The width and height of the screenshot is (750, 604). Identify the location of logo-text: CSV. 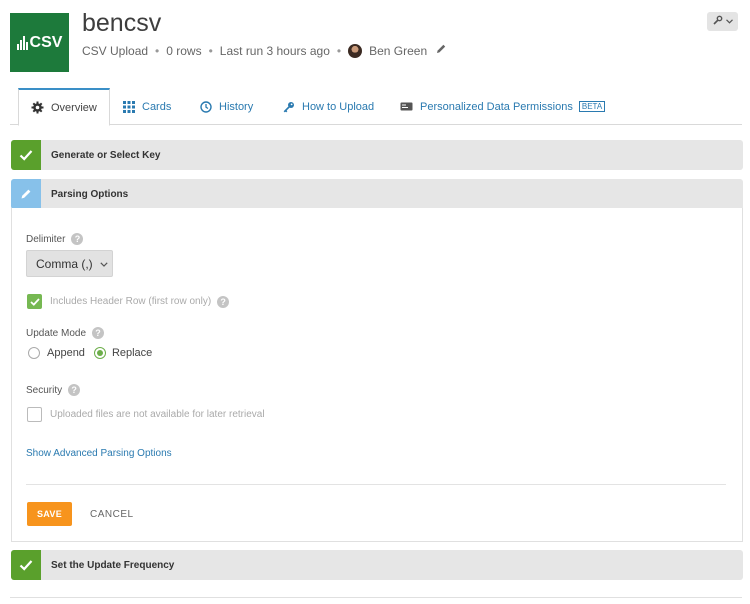
(46, 42).